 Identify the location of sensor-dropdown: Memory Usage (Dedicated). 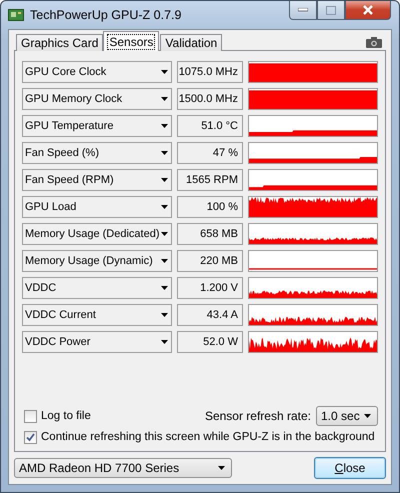
(97, 234).